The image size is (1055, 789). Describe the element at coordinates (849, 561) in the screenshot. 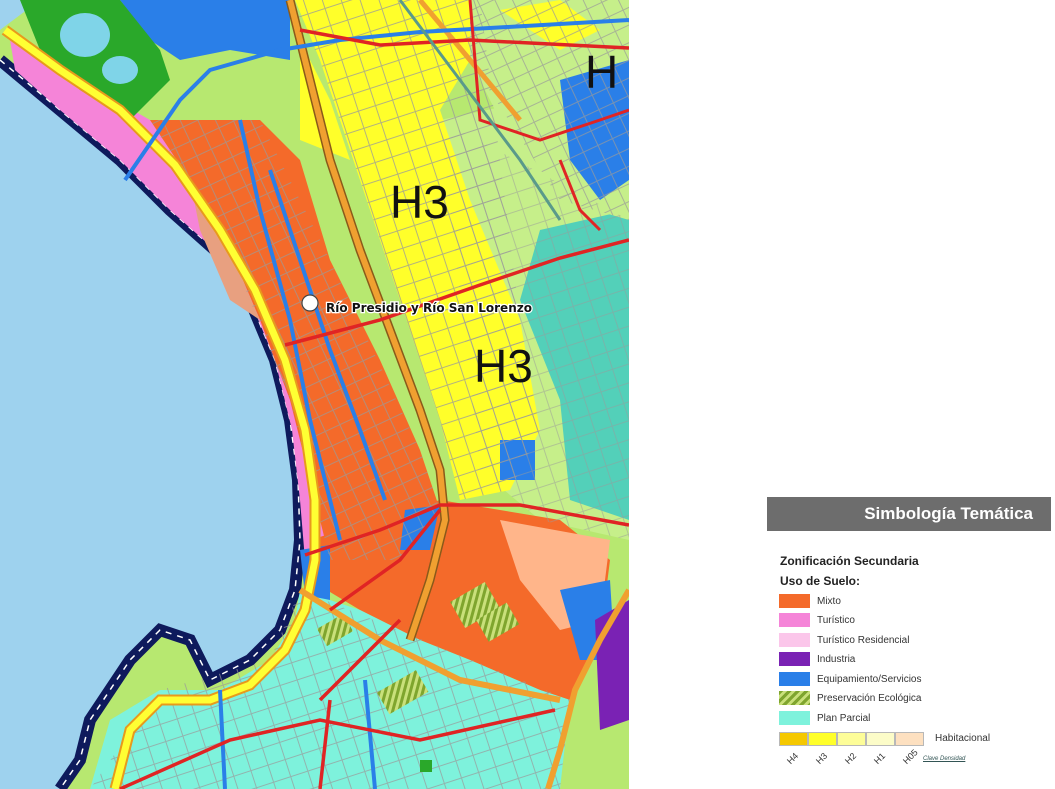

I see `legend-section-title: Zonificación Secundaria` at that location.